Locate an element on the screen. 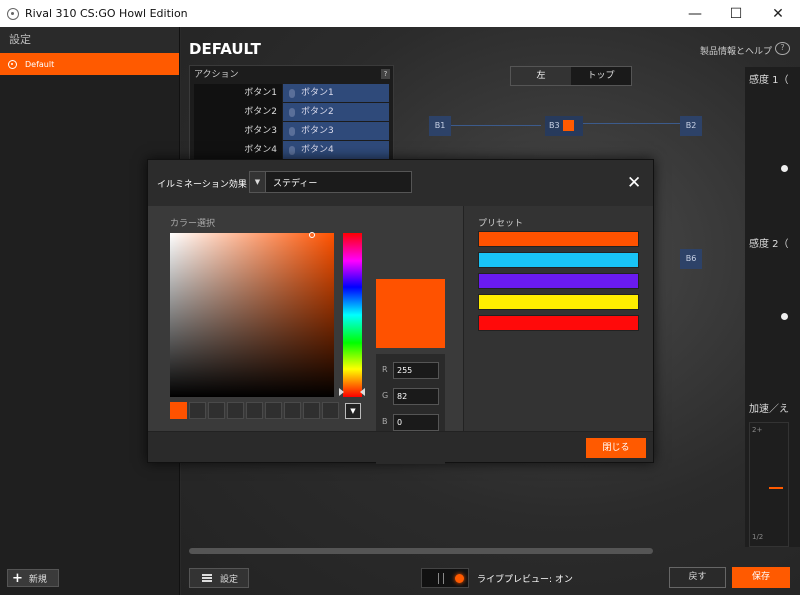 Image resolution: width=800 pixels, height=595 pixels. view-toggle: 左 トップ is located at coordinates (571, 76).